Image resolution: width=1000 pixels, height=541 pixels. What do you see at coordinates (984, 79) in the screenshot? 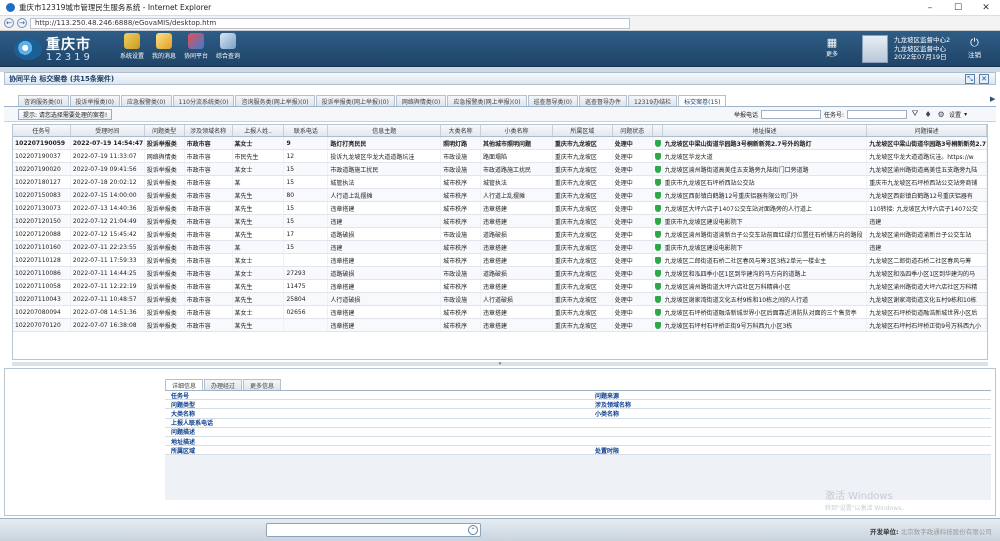
I see `panel-close-button: ✕` at bounding box center [984, 79].